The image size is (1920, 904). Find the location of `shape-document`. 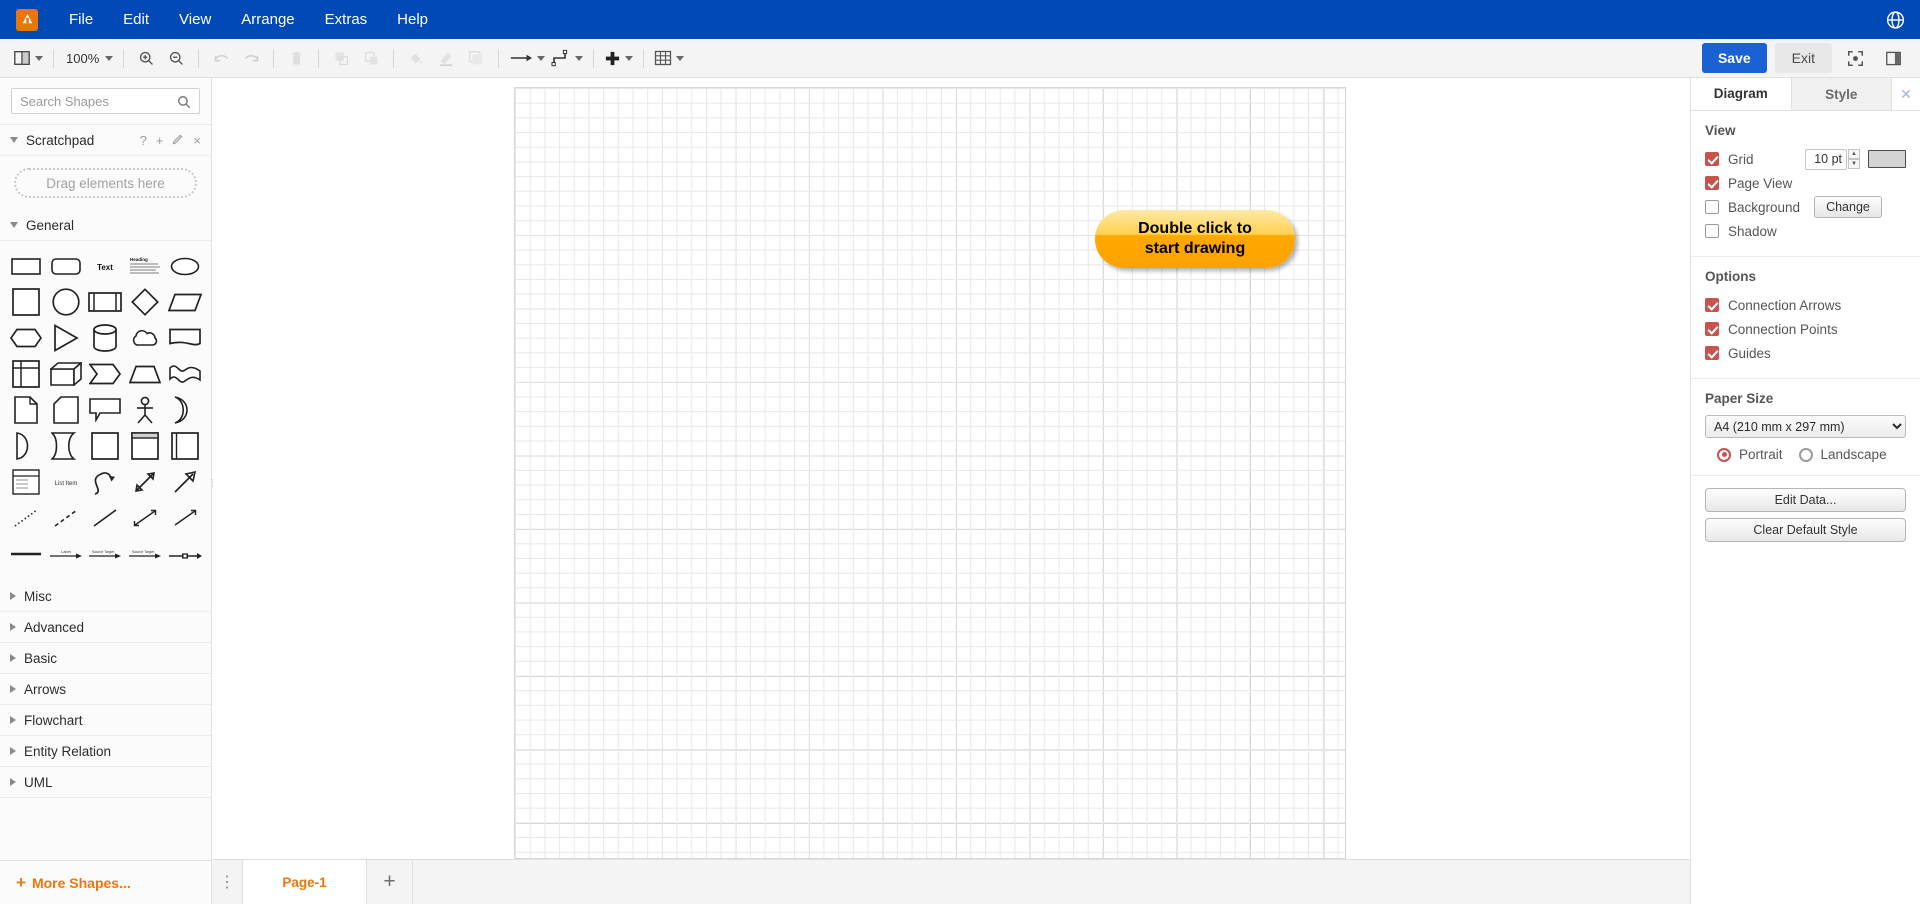

shape-document is located at coordinates (185, 338).